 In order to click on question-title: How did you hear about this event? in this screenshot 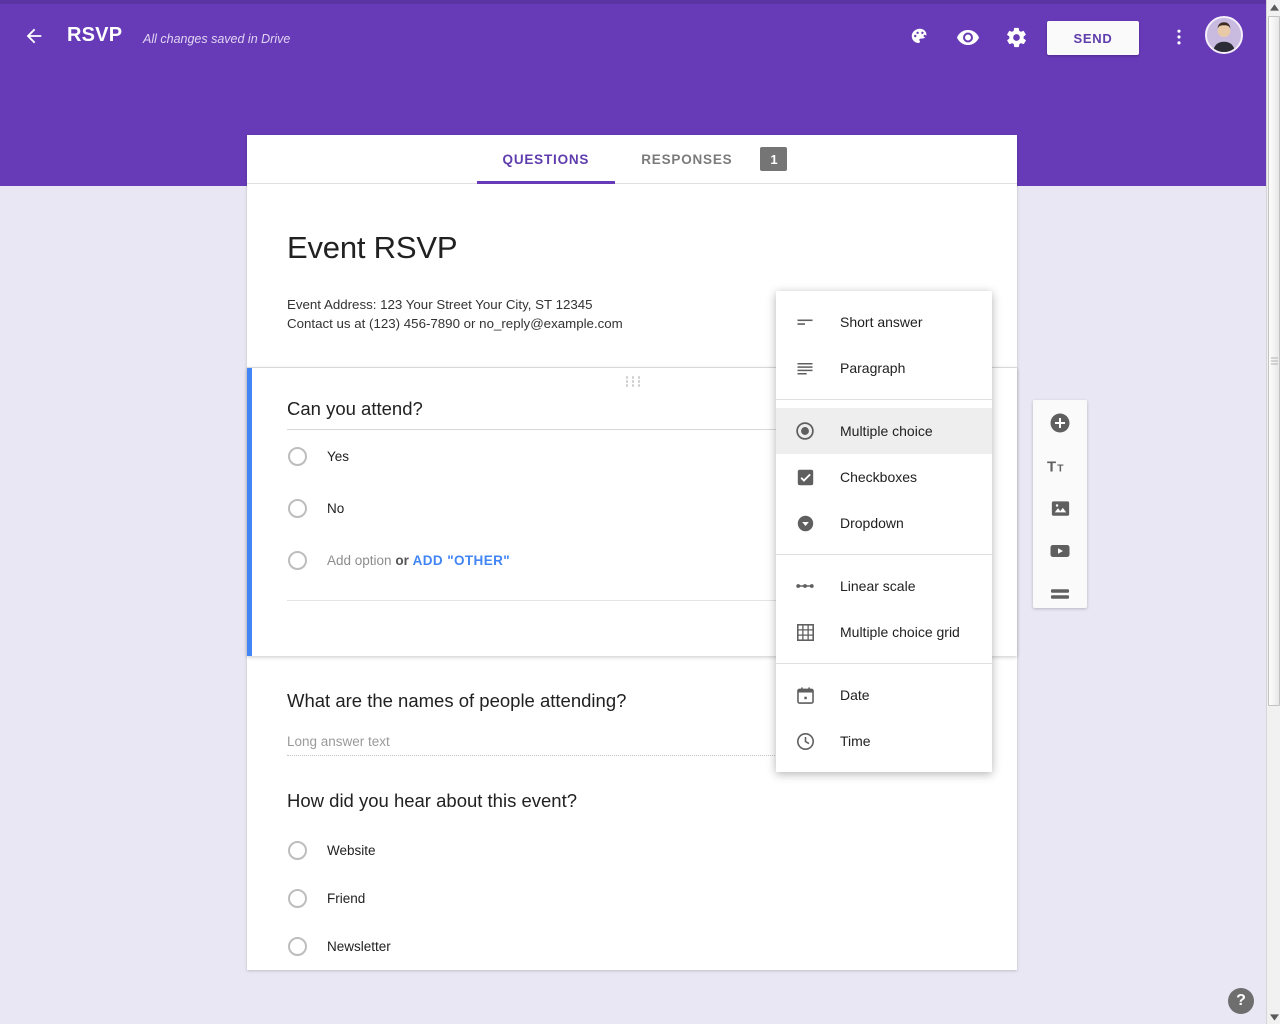, I will do `click(632, 801)`.